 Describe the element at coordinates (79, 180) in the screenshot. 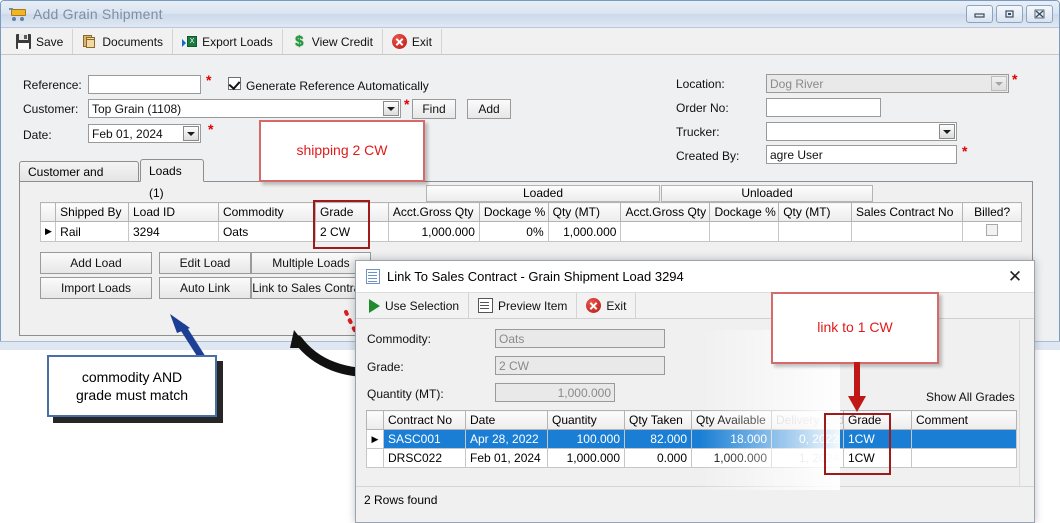

I see `tab-customer-and-shipping: Customer and Shipping` at that location.